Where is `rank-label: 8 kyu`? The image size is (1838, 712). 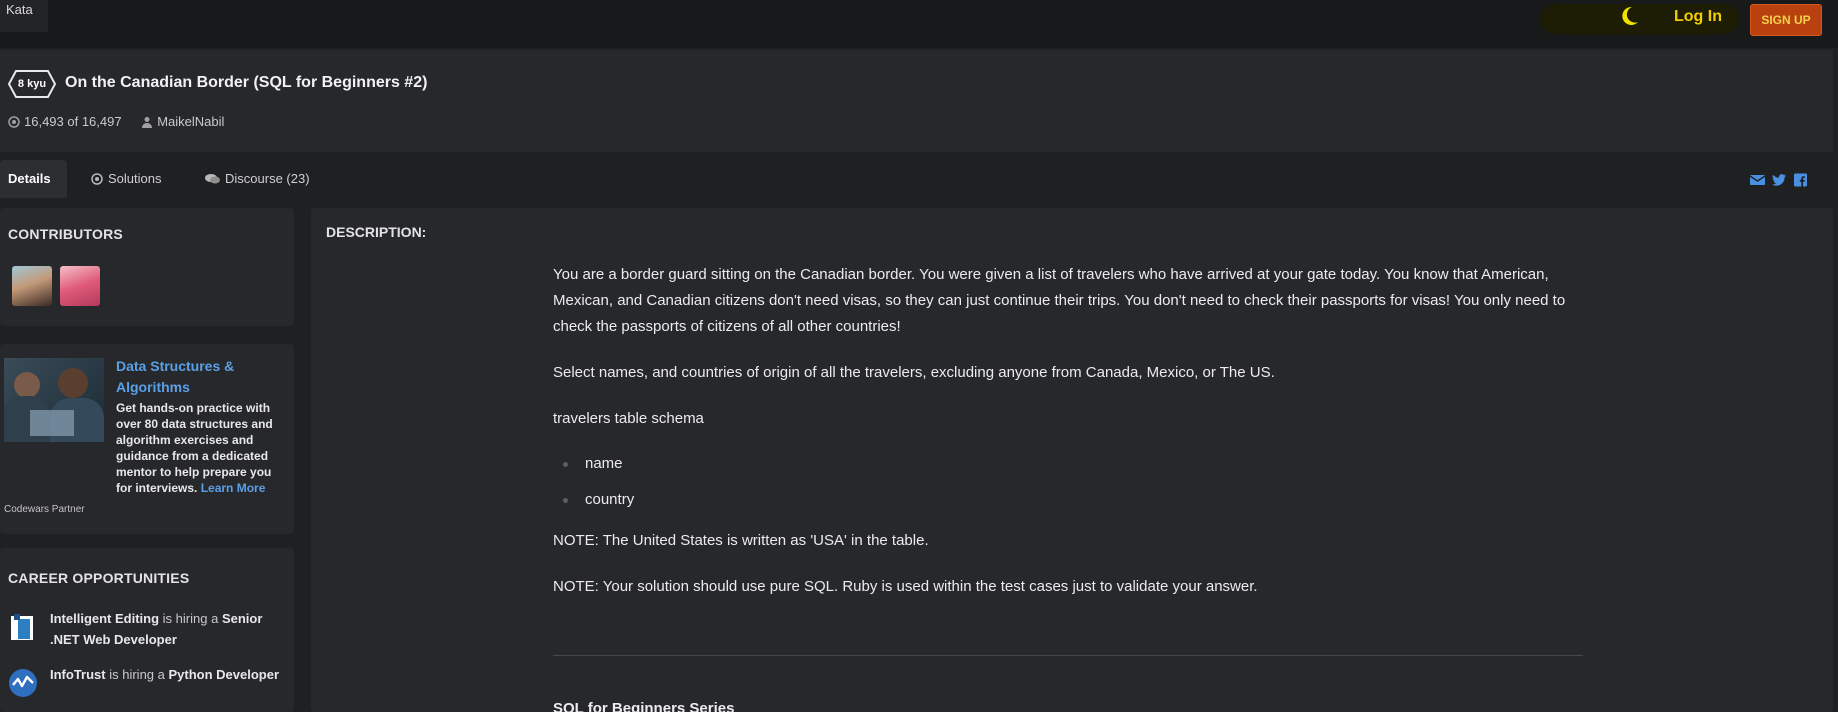 rank-label: 8 kyu is located at coordinates (32, 84).